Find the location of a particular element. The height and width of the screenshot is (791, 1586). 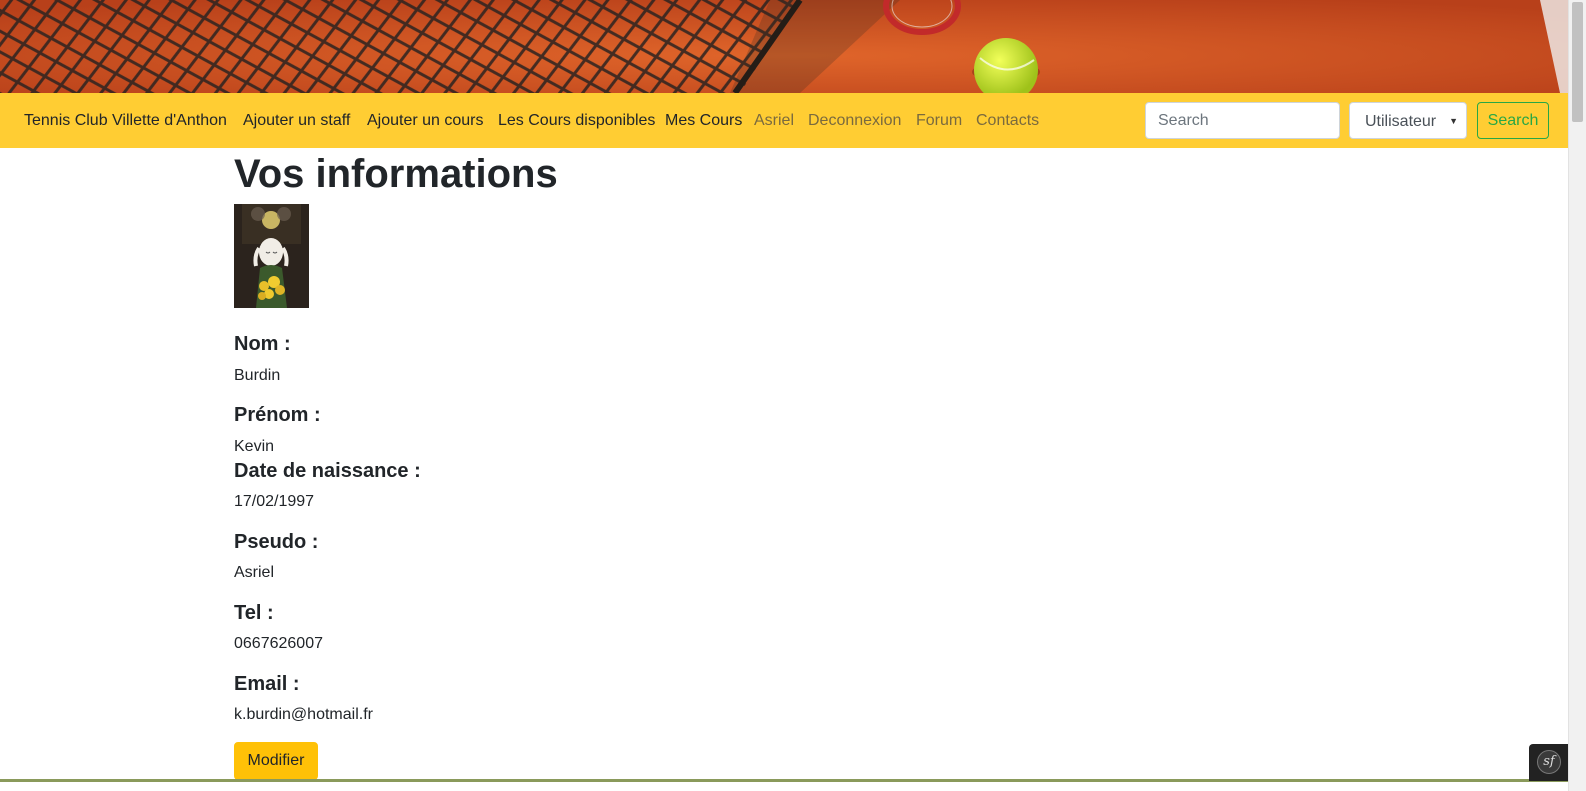

phone-value: 0667626007 is located at coordinates (278, 643).